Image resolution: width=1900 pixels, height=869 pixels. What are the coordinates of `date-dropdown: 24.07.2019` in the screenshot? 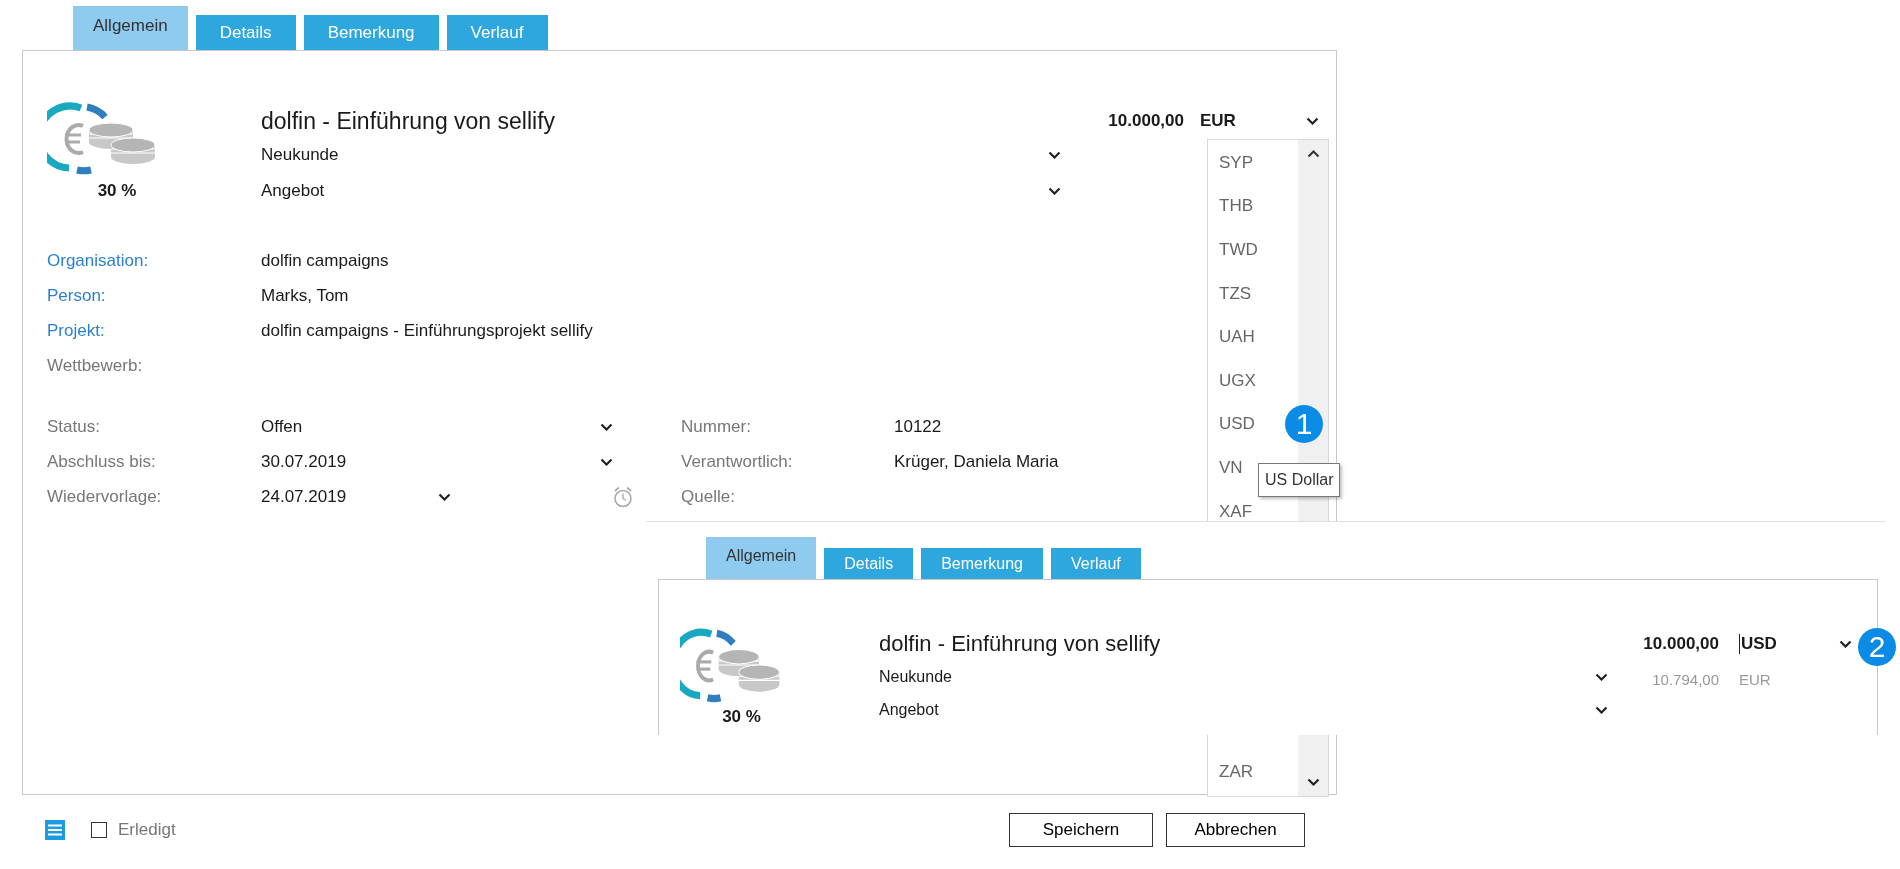 It's located at (356, 496).